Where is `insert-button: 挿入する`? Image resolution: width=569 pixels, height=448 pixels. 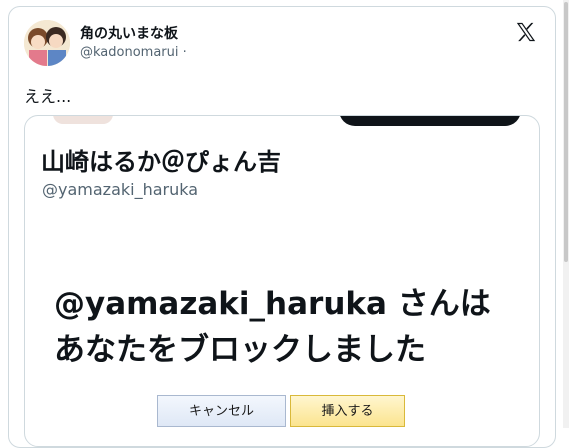
insert-button: 挿入する is located at coordinates (347, 411).